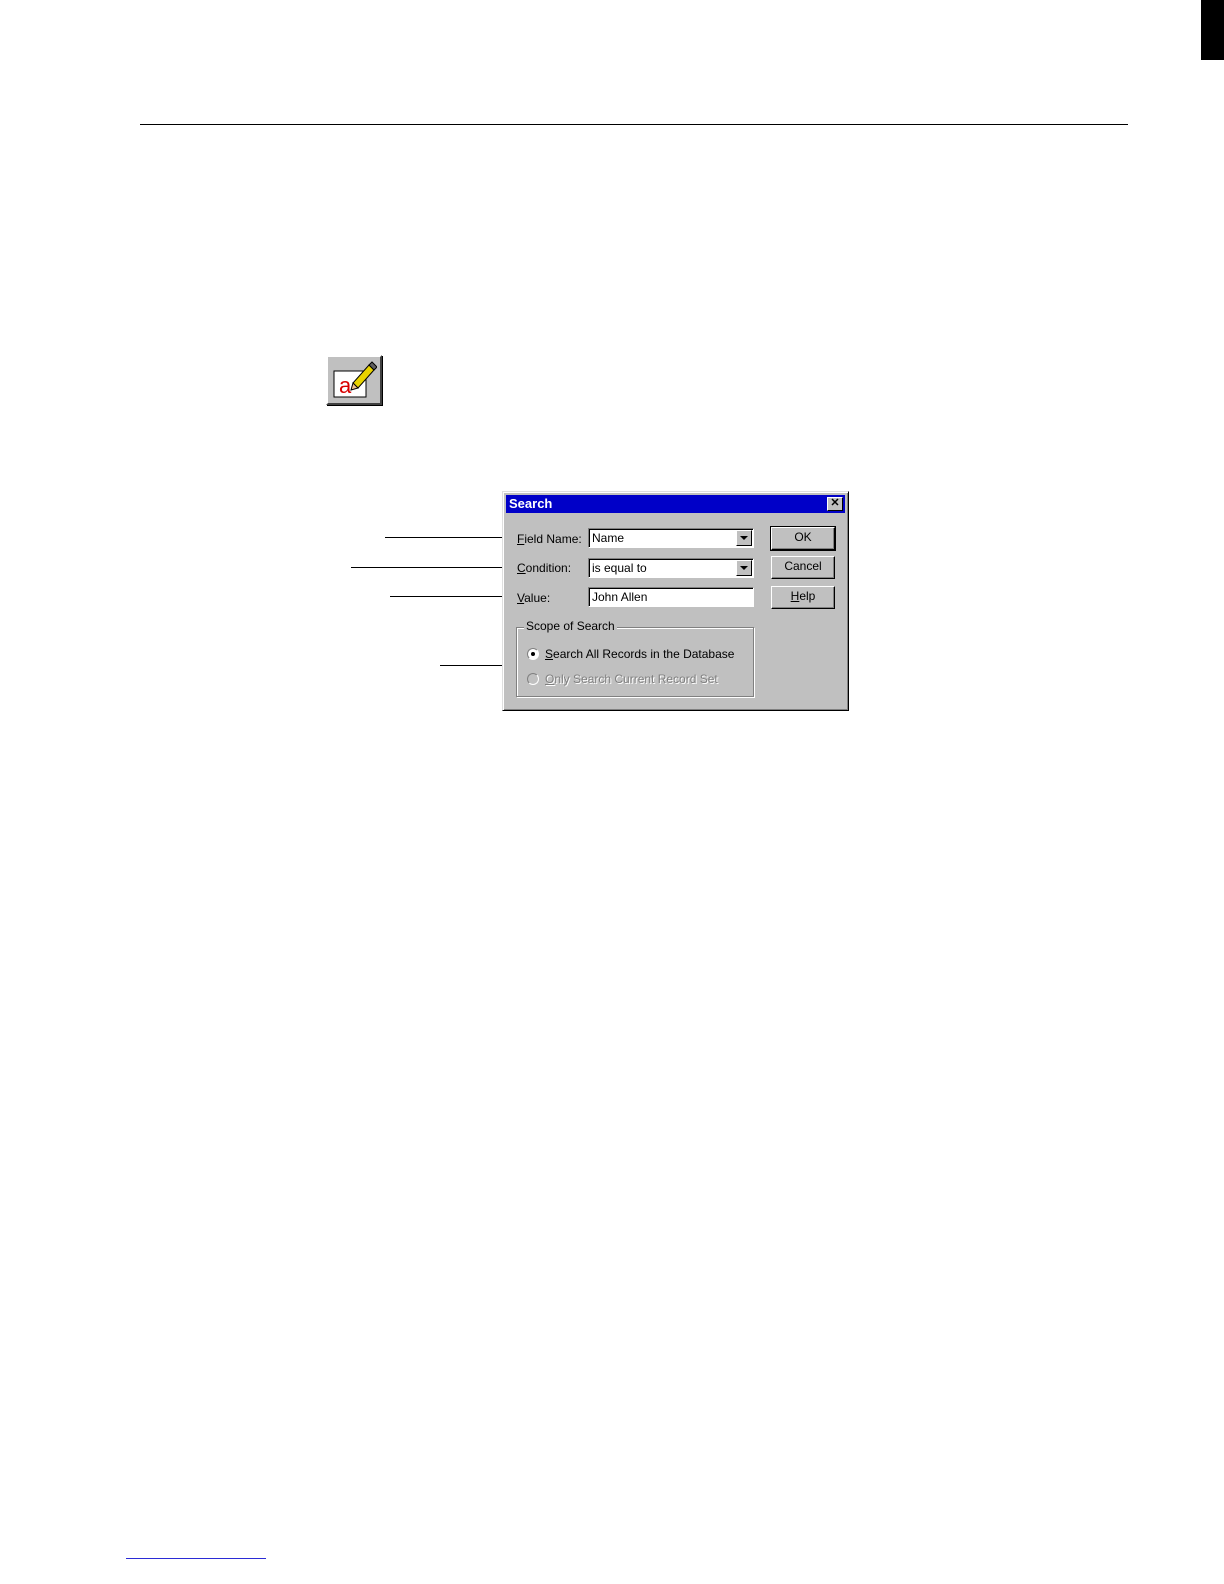 Image resolution: width=1224 pixels, height=1584 pixels. I want to click on condition-dropdown: is equal to, so click(671, 568).